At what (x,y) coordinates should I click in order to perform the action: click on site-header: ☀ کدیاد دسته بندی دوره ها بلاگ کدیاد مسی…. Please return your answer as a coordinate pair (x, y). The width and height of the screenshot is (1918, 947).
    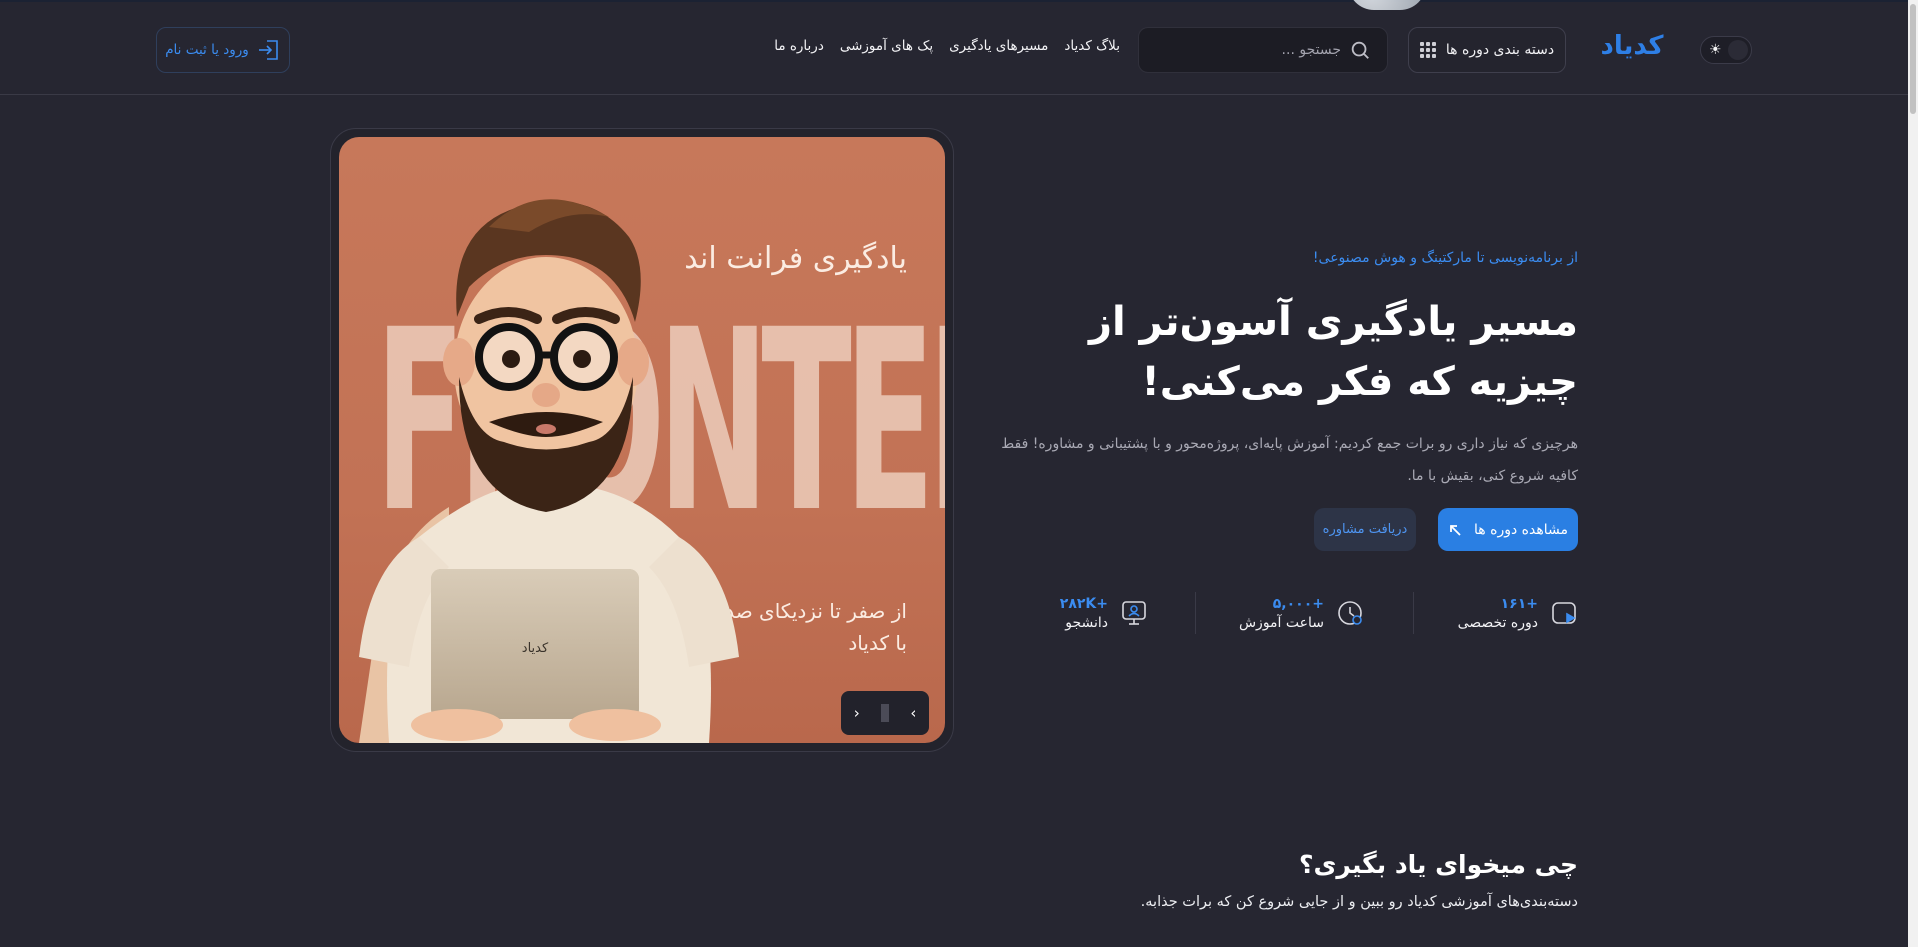
    Looking at the image, I should click on (954, 48).